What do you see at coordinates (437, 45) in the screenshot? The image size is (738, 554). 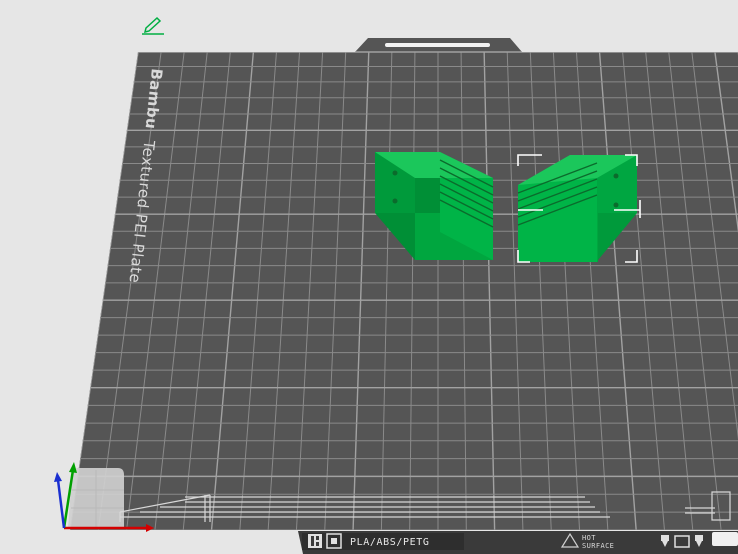 I see `plate-handle` at bounding box center [437, 45].